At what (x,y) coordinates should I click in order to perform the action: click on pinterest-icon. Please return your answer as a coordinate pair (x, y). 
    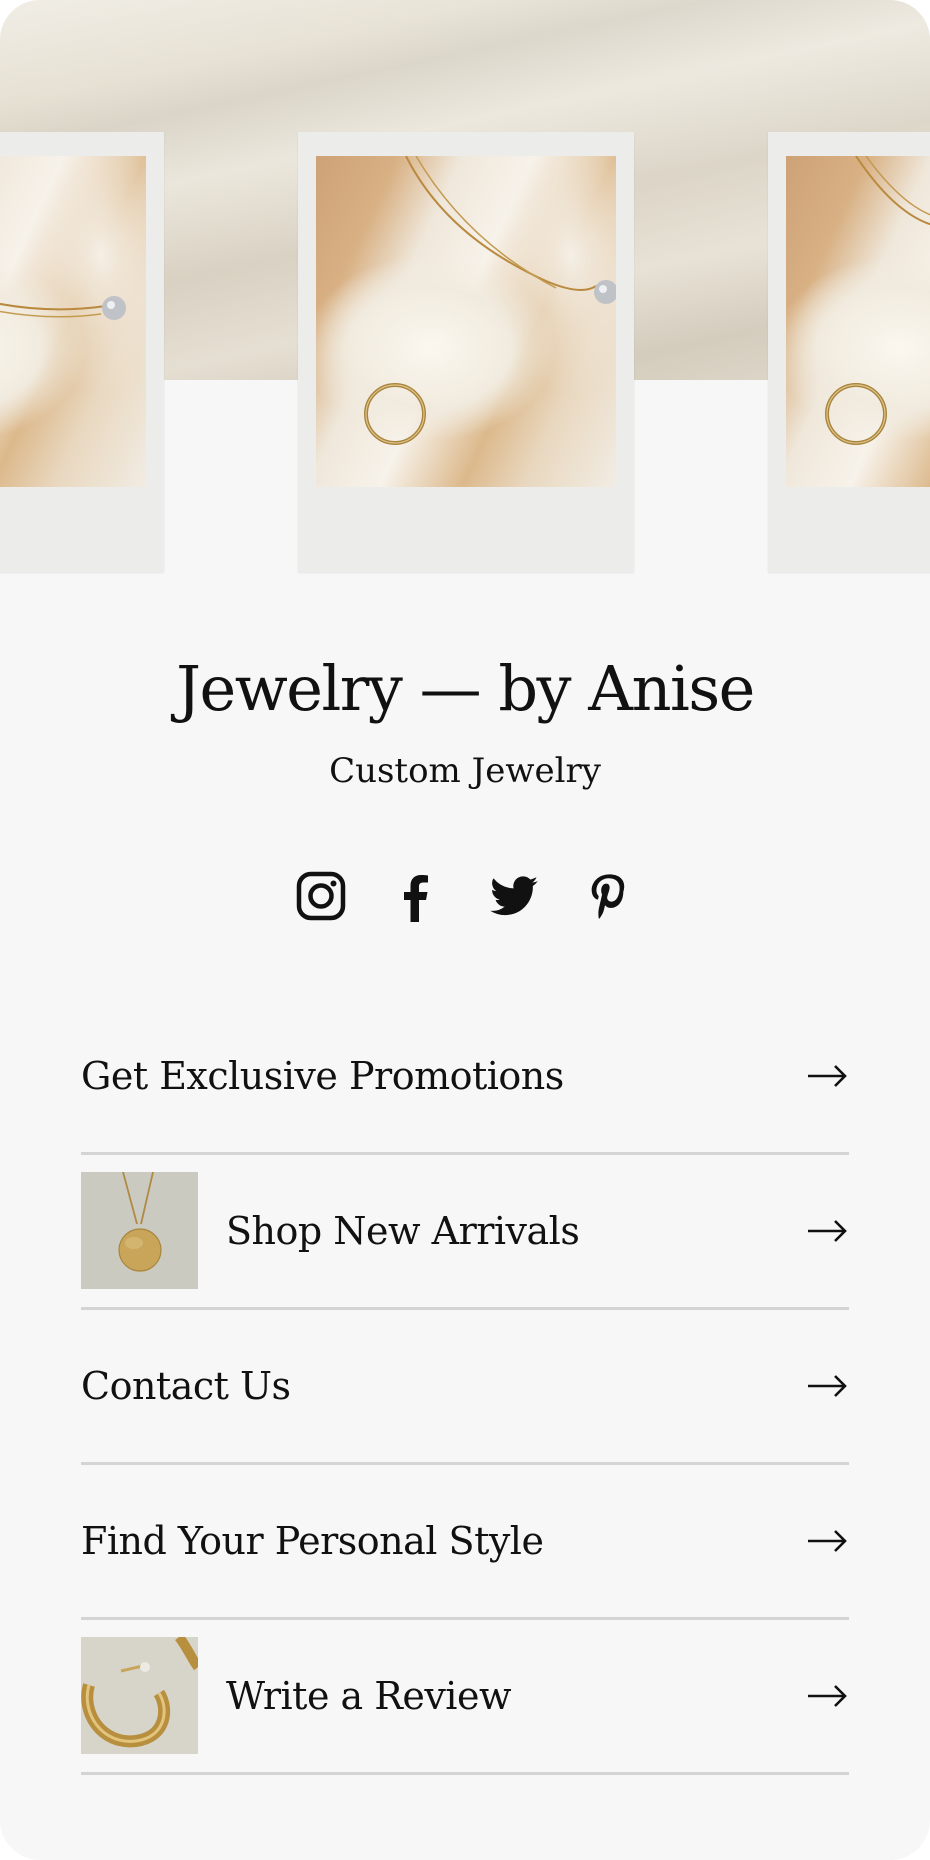
    Looking at the image, I should click on (609, 896).